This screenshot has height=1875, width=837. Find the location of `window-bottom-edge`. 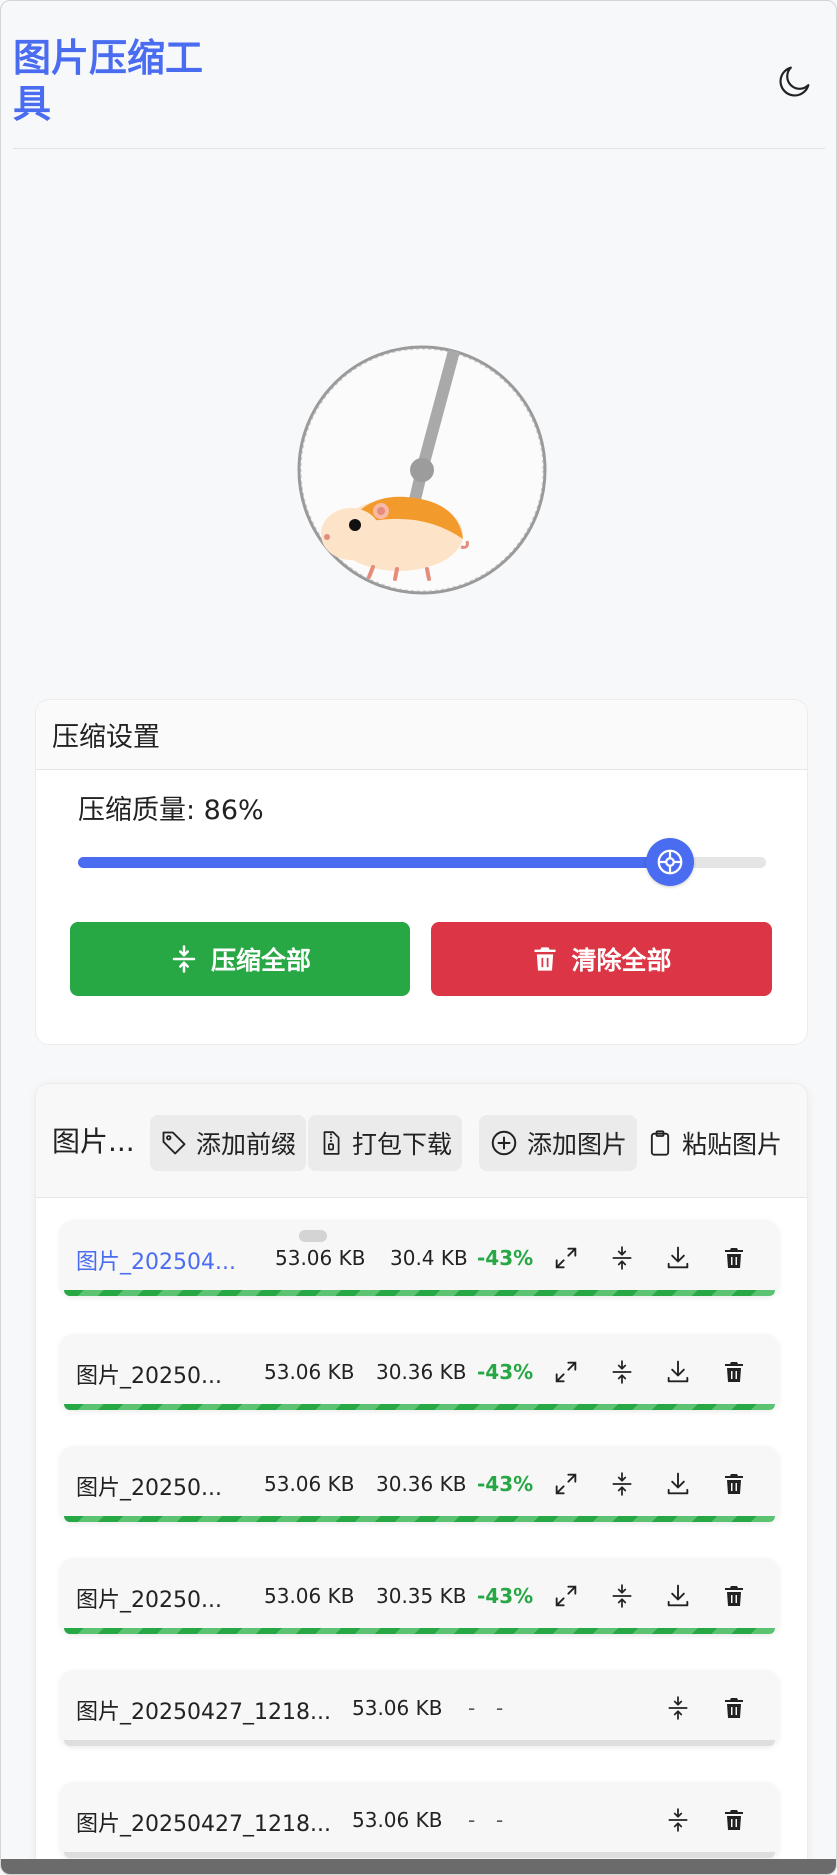

window-bottom-edge is located at coordinates (418, 1866).